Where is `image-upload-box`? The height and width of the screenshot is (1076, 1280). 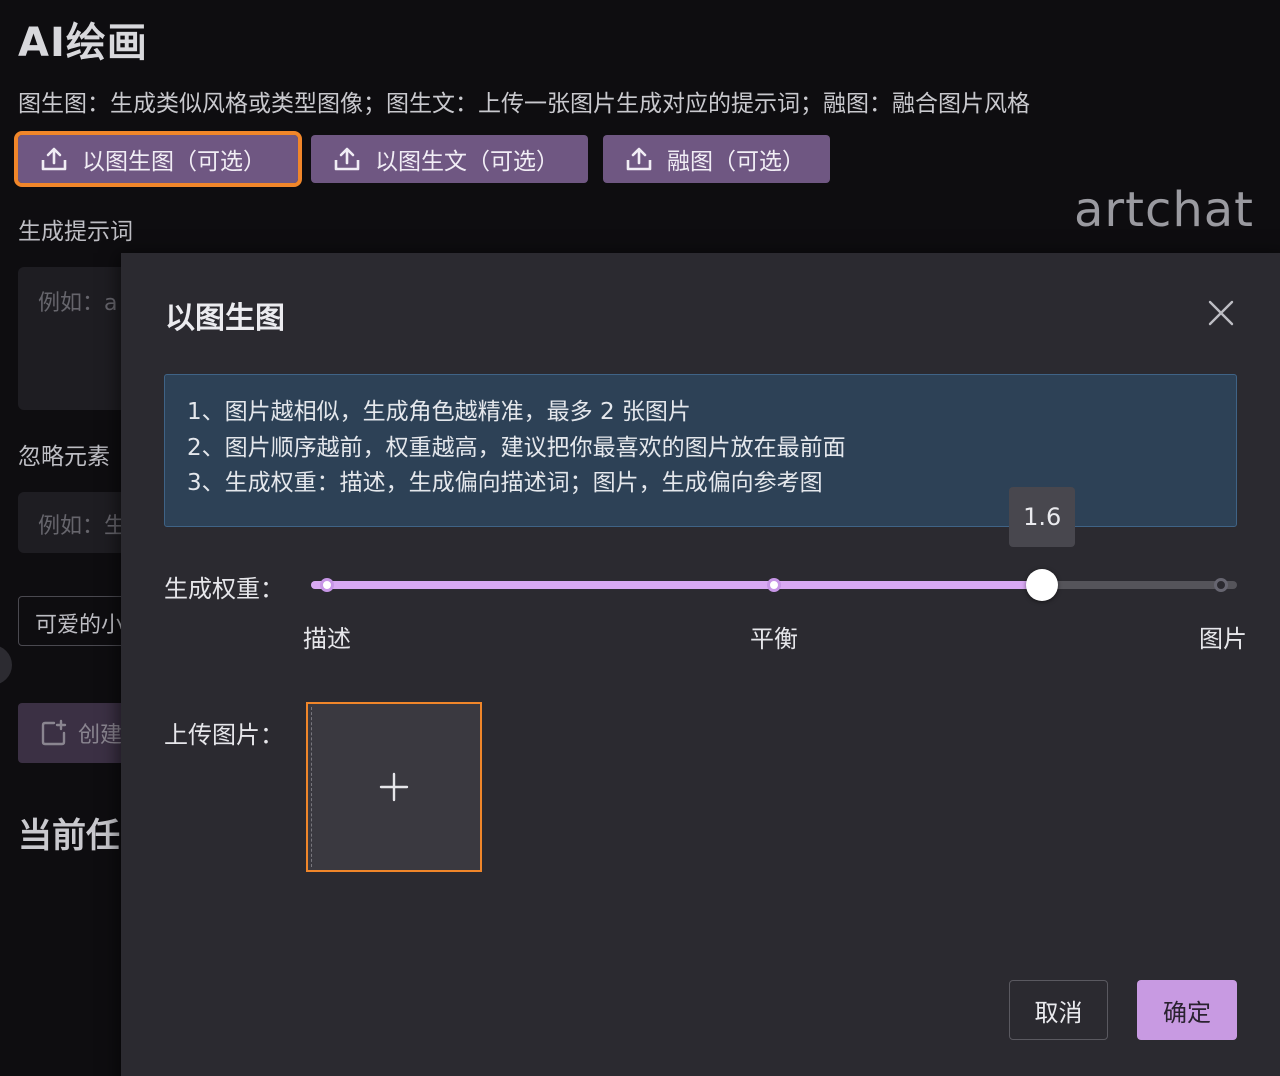 image-upload-box is located at coordinates (394, 787).